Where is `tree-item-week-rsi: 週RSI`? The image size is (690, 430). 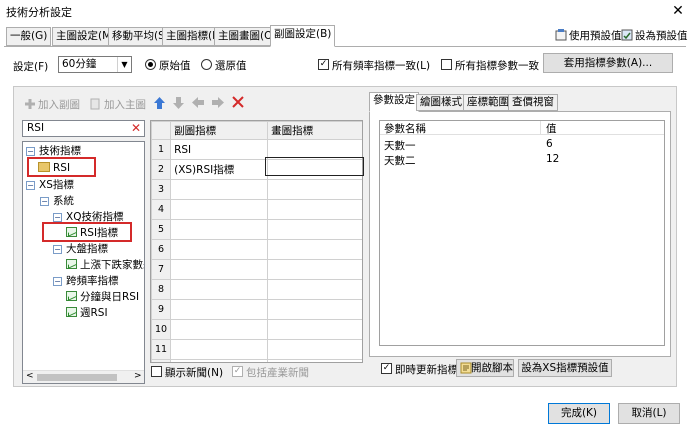
tree-item-week-rsi: 週RSI is located at coordinates (87, 313).